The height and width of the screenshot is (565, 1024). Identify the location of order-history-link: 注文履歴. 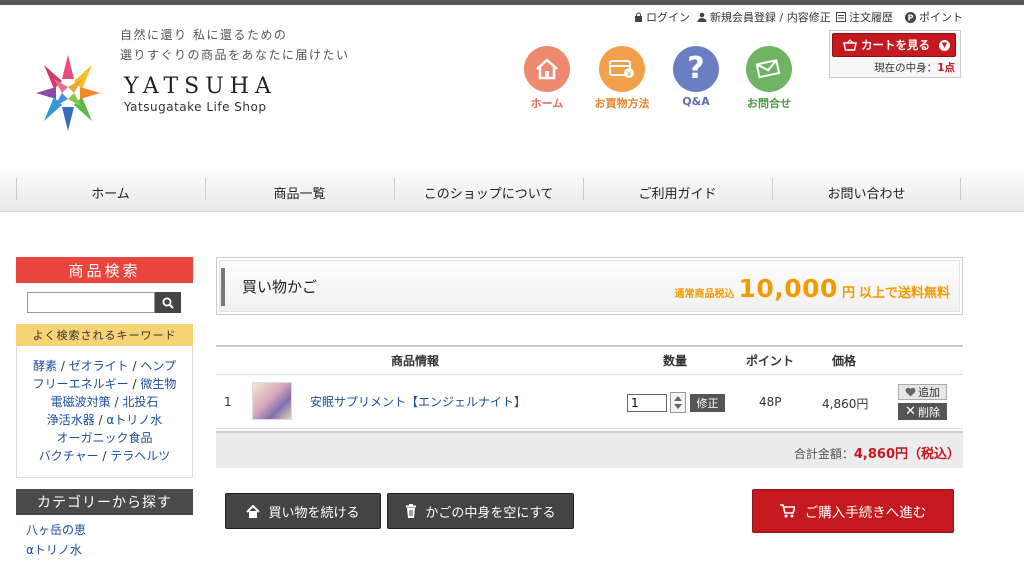
(864, 17).